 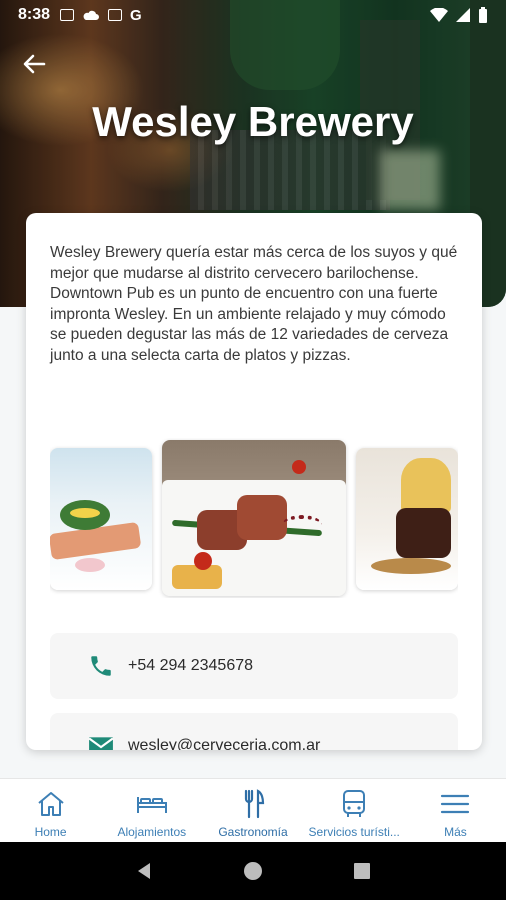 What do you see at coordinates (253, 121) in the screenshot?
I see `page-title: Wesley Brewery` at bounding box center [253, 121].